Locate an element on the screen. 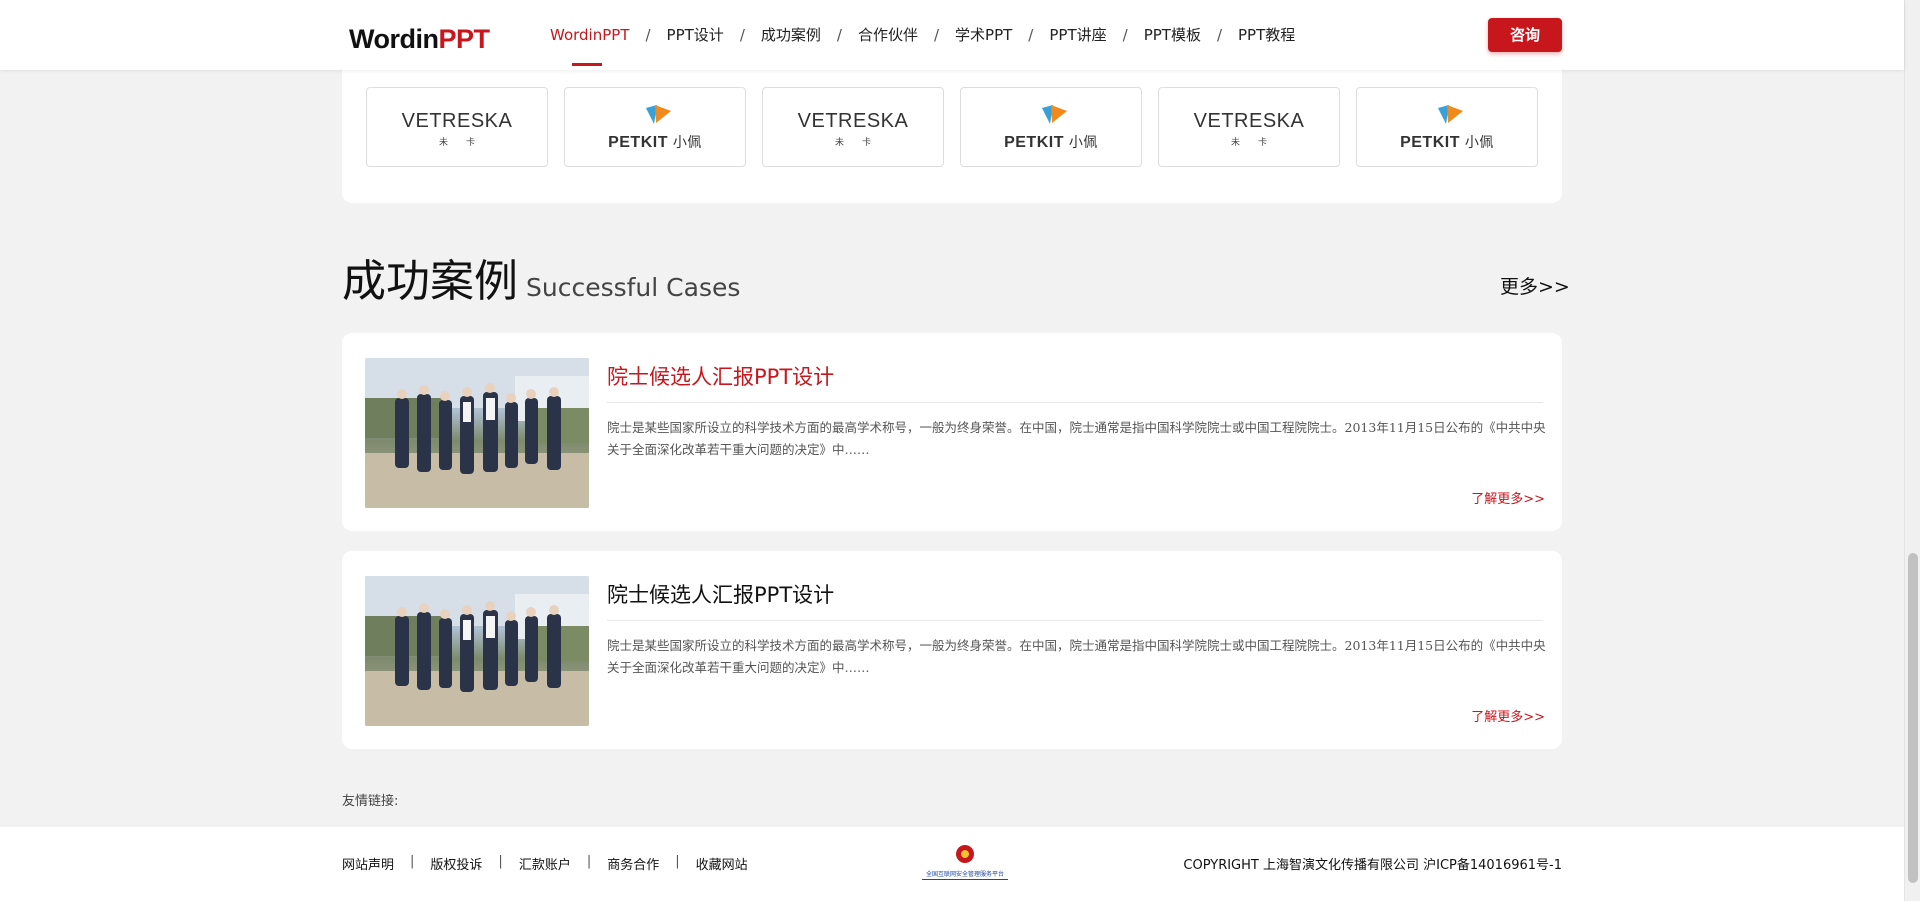 This screenshot has width=1920, height=901. logo-ppt: PPT is located at coordinates (464, 39).